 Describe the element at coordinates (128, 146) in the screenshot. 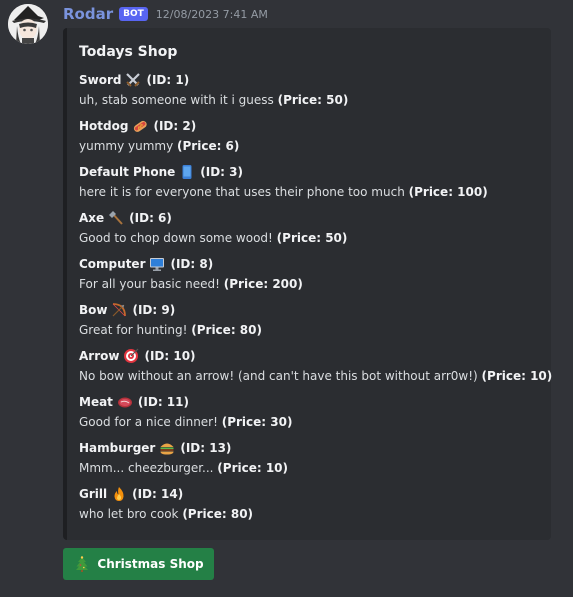

I see `item-description-text: yummy yummy` at that location.